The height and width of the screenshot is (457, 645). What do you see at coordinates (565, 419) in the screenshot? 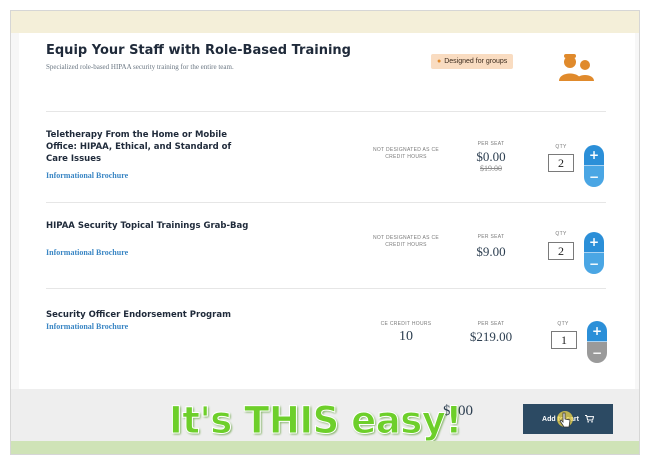
I see `hand-cursor-icon` at bounding box center [565, 419].